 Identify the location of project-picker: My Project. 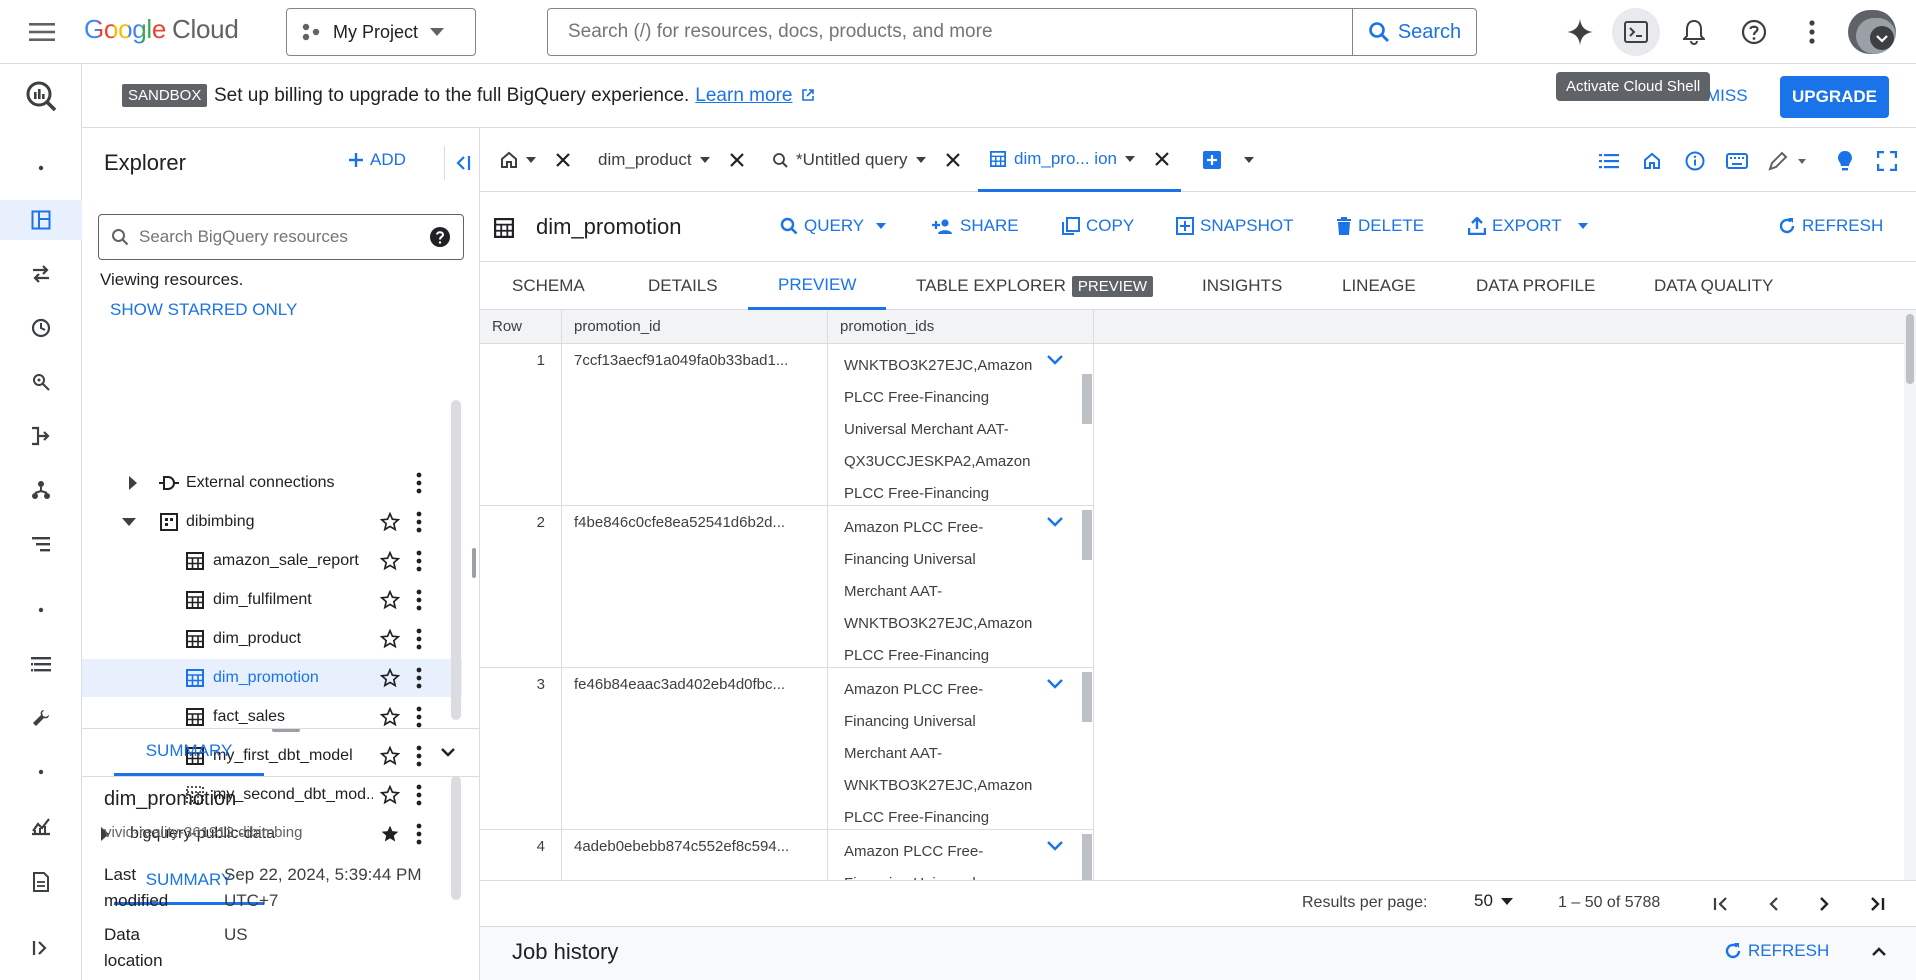
(381, 32).